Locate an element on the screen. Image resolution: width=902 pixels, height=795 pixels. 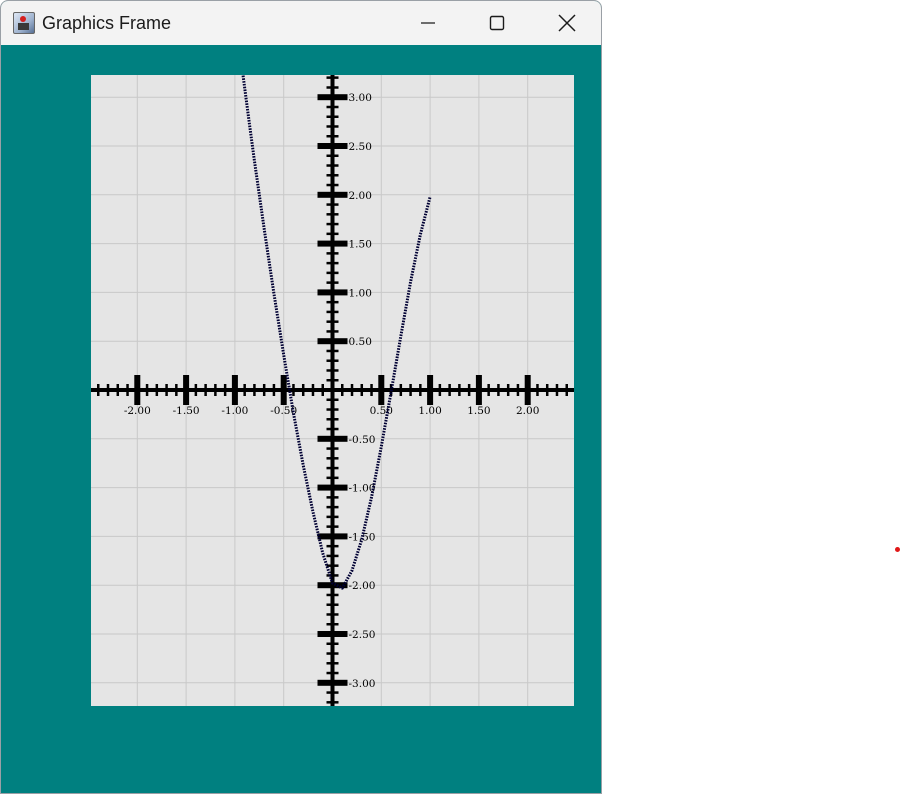
x-tick-label: 1.50 is located at coordinates (478, 411).